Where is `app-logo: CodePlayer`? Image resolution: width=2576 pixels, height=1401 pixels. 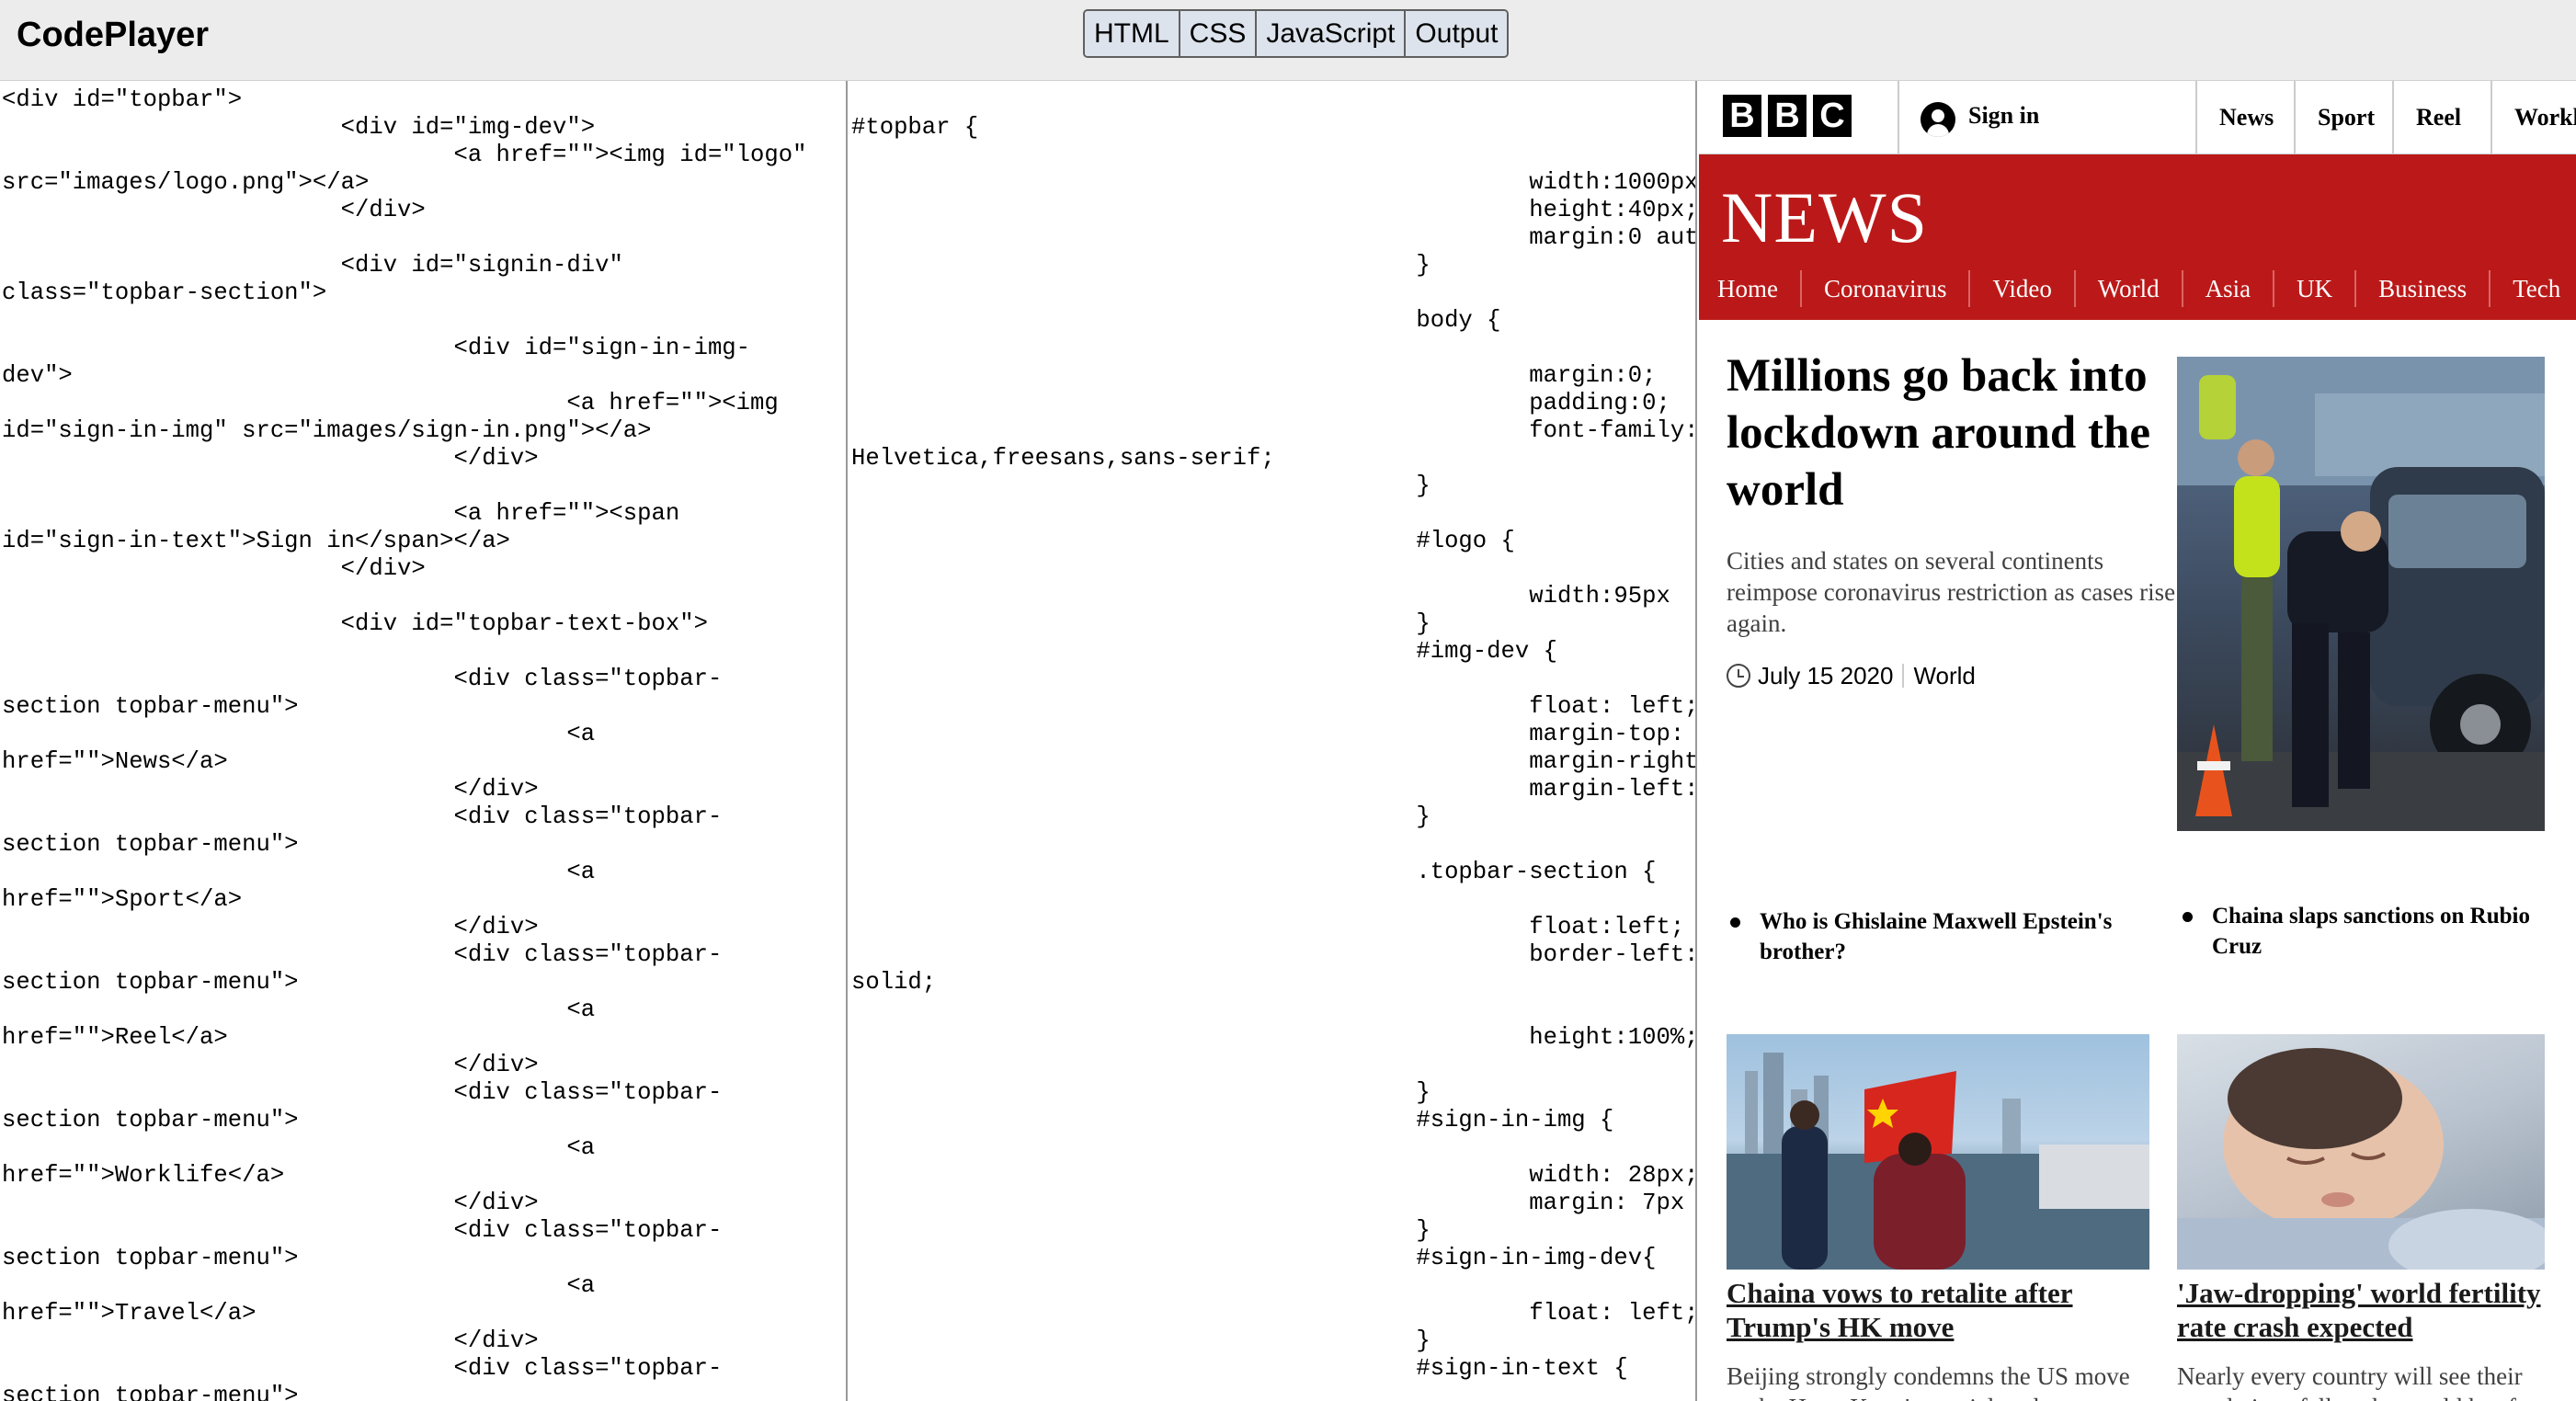 app-logo: CodePlayer is located at coordinates (113, 35).